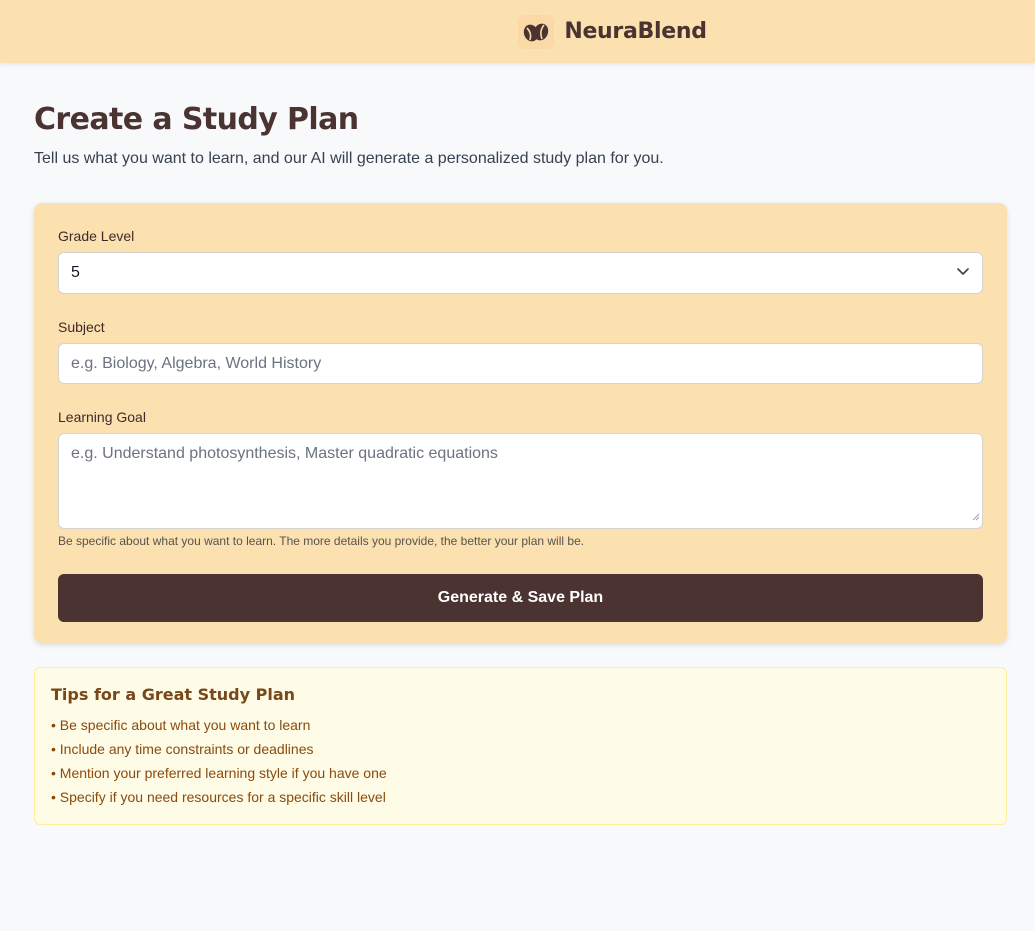 The image size is (1035, 931). Describe the element at coordinates (975, 517) in the screenshot. I see `resize-grip-icon` at that location.